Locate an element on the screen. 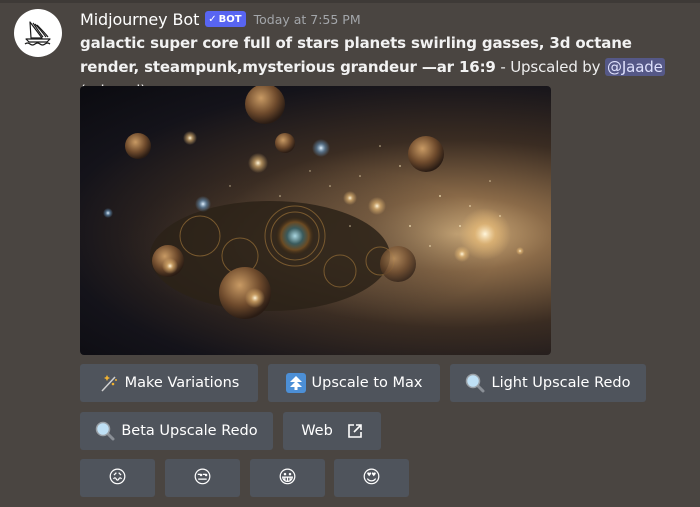 The height and width of the screenshot is (507, 700). bot-badge: ✓ BOT is located at coordinates (225, 19).